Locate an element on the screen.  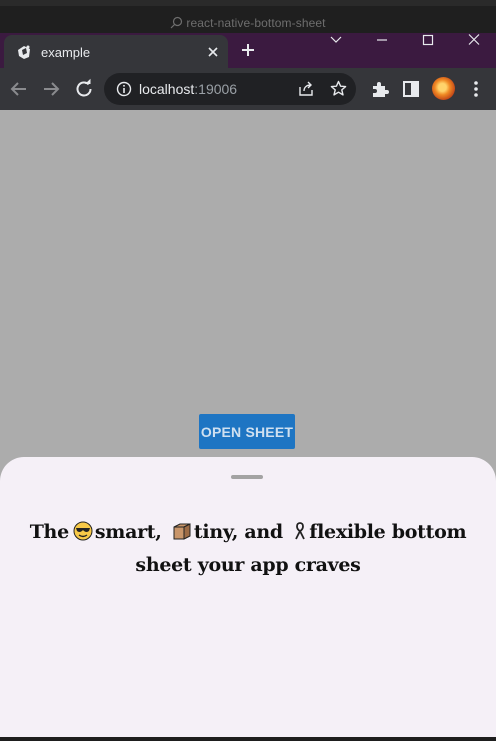
share-icon is located at coordinates (306, 91).